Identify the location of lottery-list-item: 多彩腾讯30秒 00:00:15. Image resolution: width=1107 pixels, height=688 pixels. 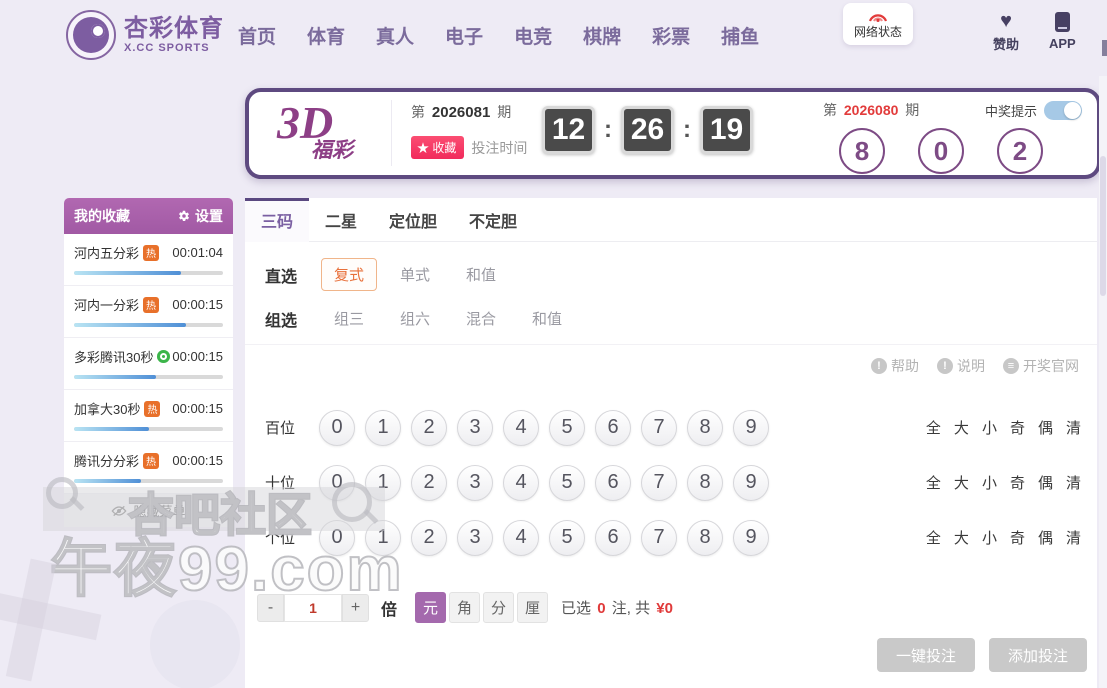
(148, 364).